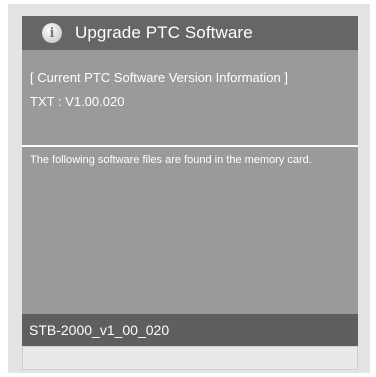 This screenshot has height=377, width=376. Describe the element at coordinates (77, 101) in the screenshot. I see `current-version: TXT : V1.00.020` at that location.